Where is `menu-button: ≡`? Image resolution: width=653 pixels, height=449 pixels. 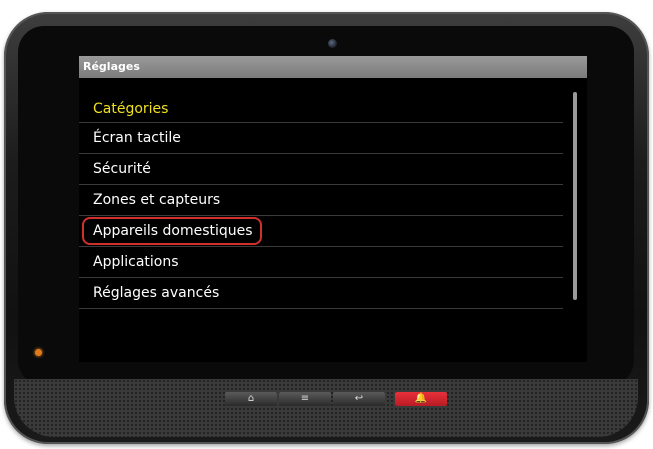 menu-button: ≡ is located at coordinates (305, 399).